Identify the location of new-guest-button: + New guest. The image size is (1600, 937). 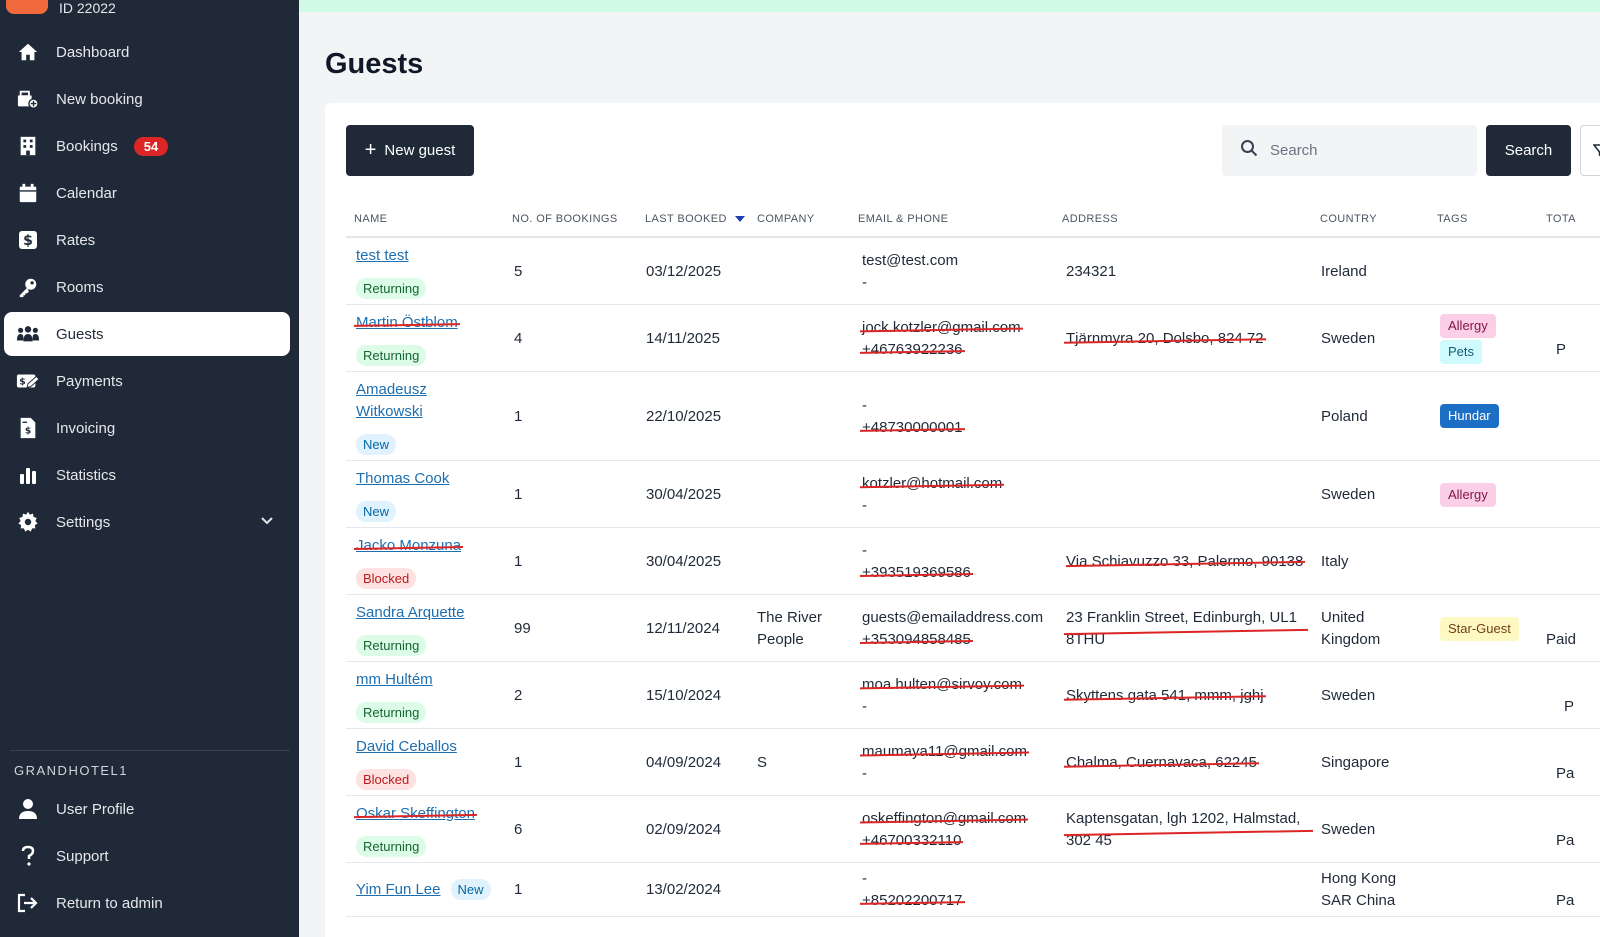
(410, 150).